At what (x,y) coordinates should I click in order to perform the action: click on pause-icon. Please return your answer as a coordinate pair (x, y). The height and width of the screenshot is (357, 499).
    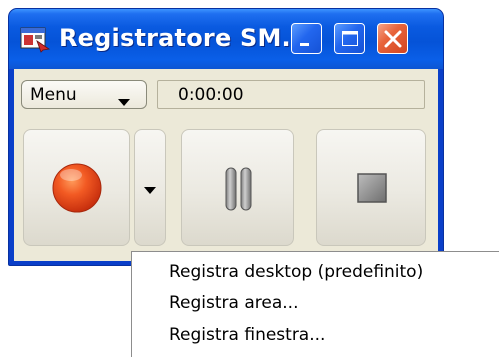
    Looking at the image, I should click on (238, 189).